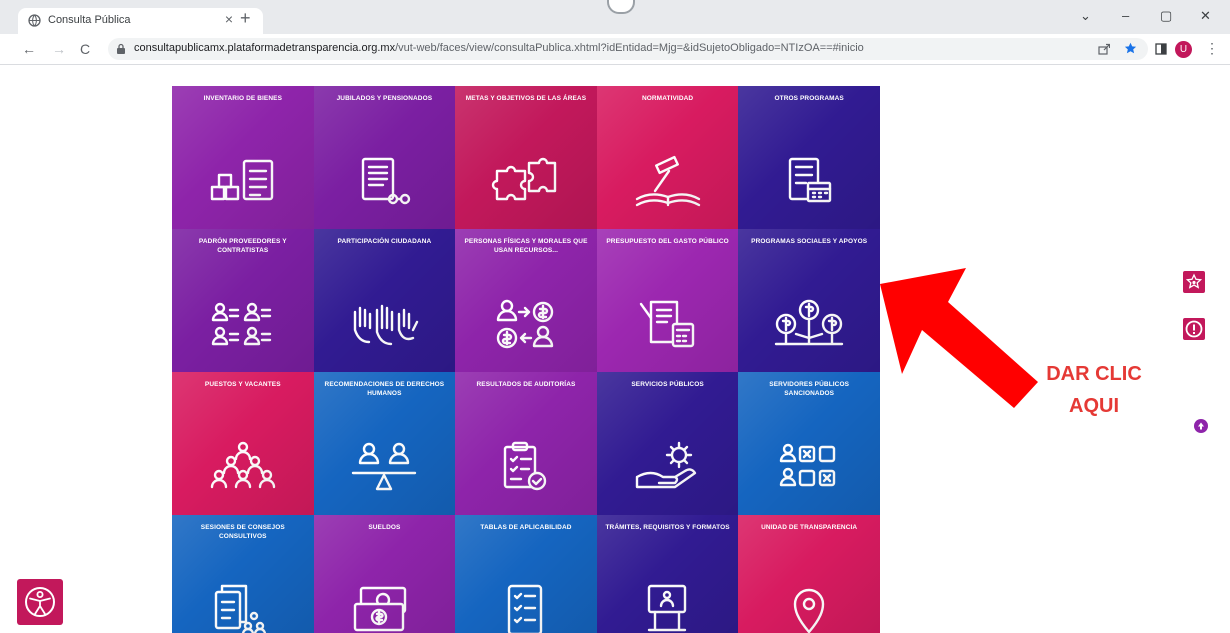  Describe the element at coordinates (29, 49) in the screenshot. I see `back-button: ←` at that location.